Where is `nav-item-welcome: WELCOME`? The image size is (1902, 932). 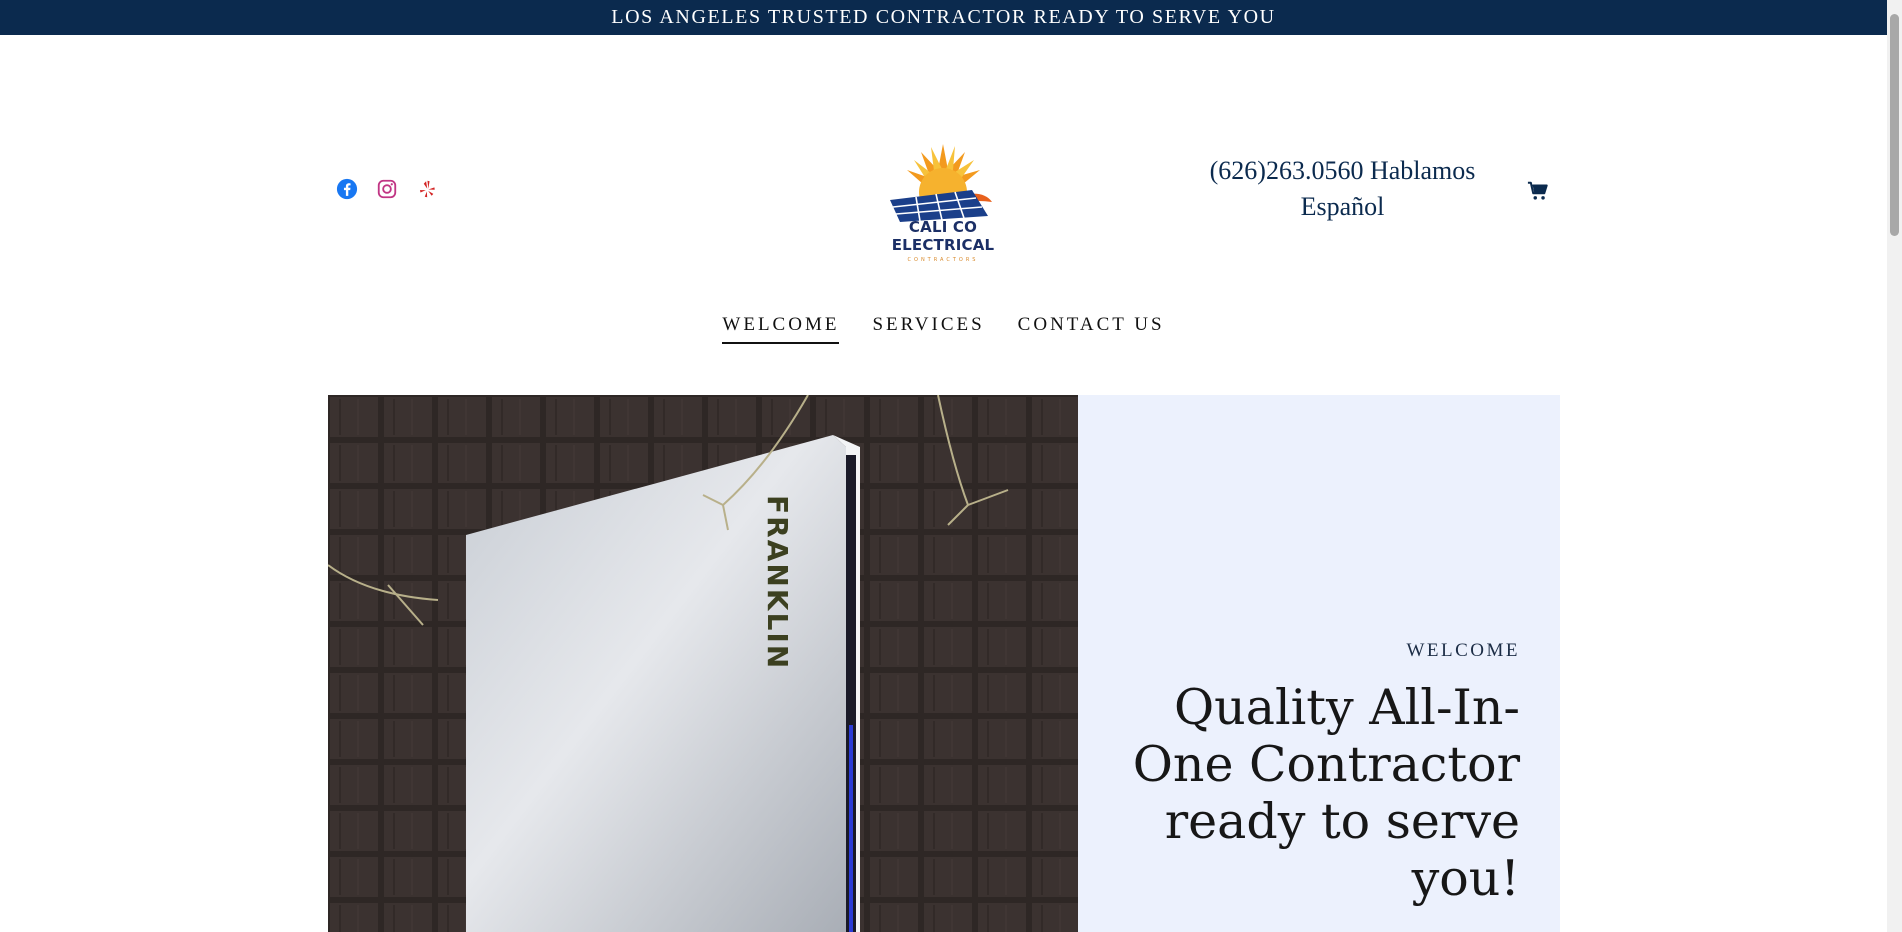 nav-item-welcome: WELCOME is located at coordinates (781, 329).